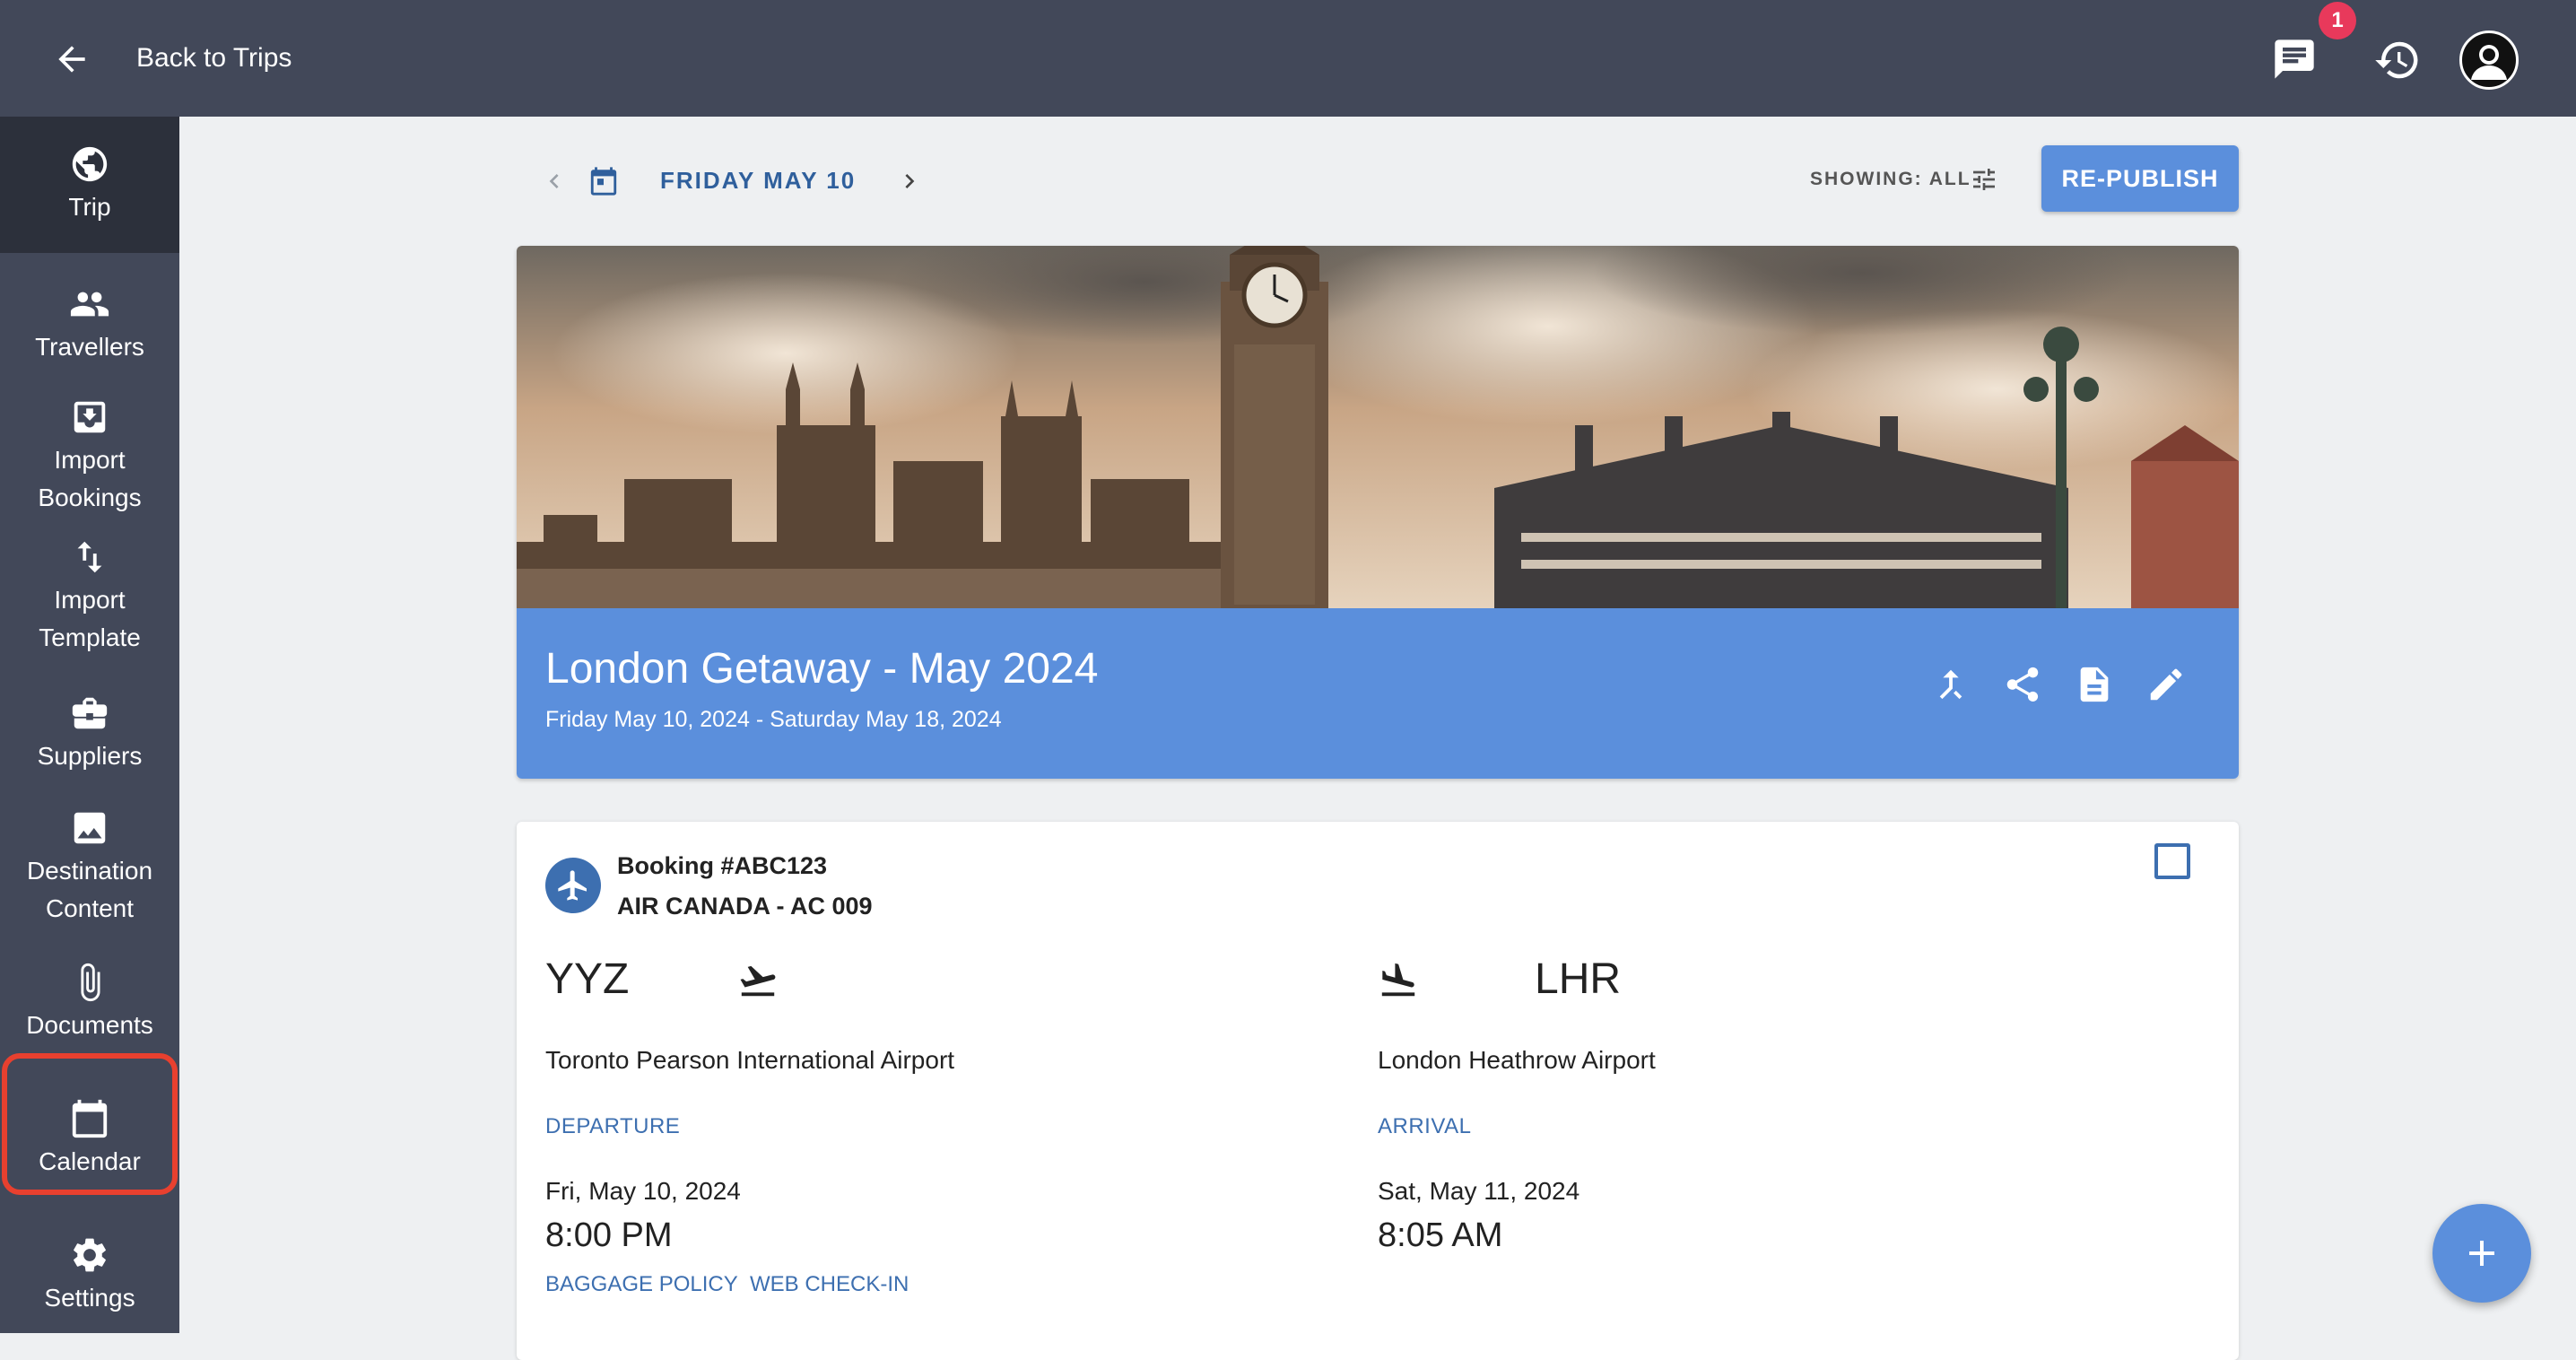 The width and height of the screenshot is (2576, 1360). What do you see at coordinates (89, 1003) in the screenshot?
I see `sidebar-item-documents: Documents` at bounding box center [89, 1003].